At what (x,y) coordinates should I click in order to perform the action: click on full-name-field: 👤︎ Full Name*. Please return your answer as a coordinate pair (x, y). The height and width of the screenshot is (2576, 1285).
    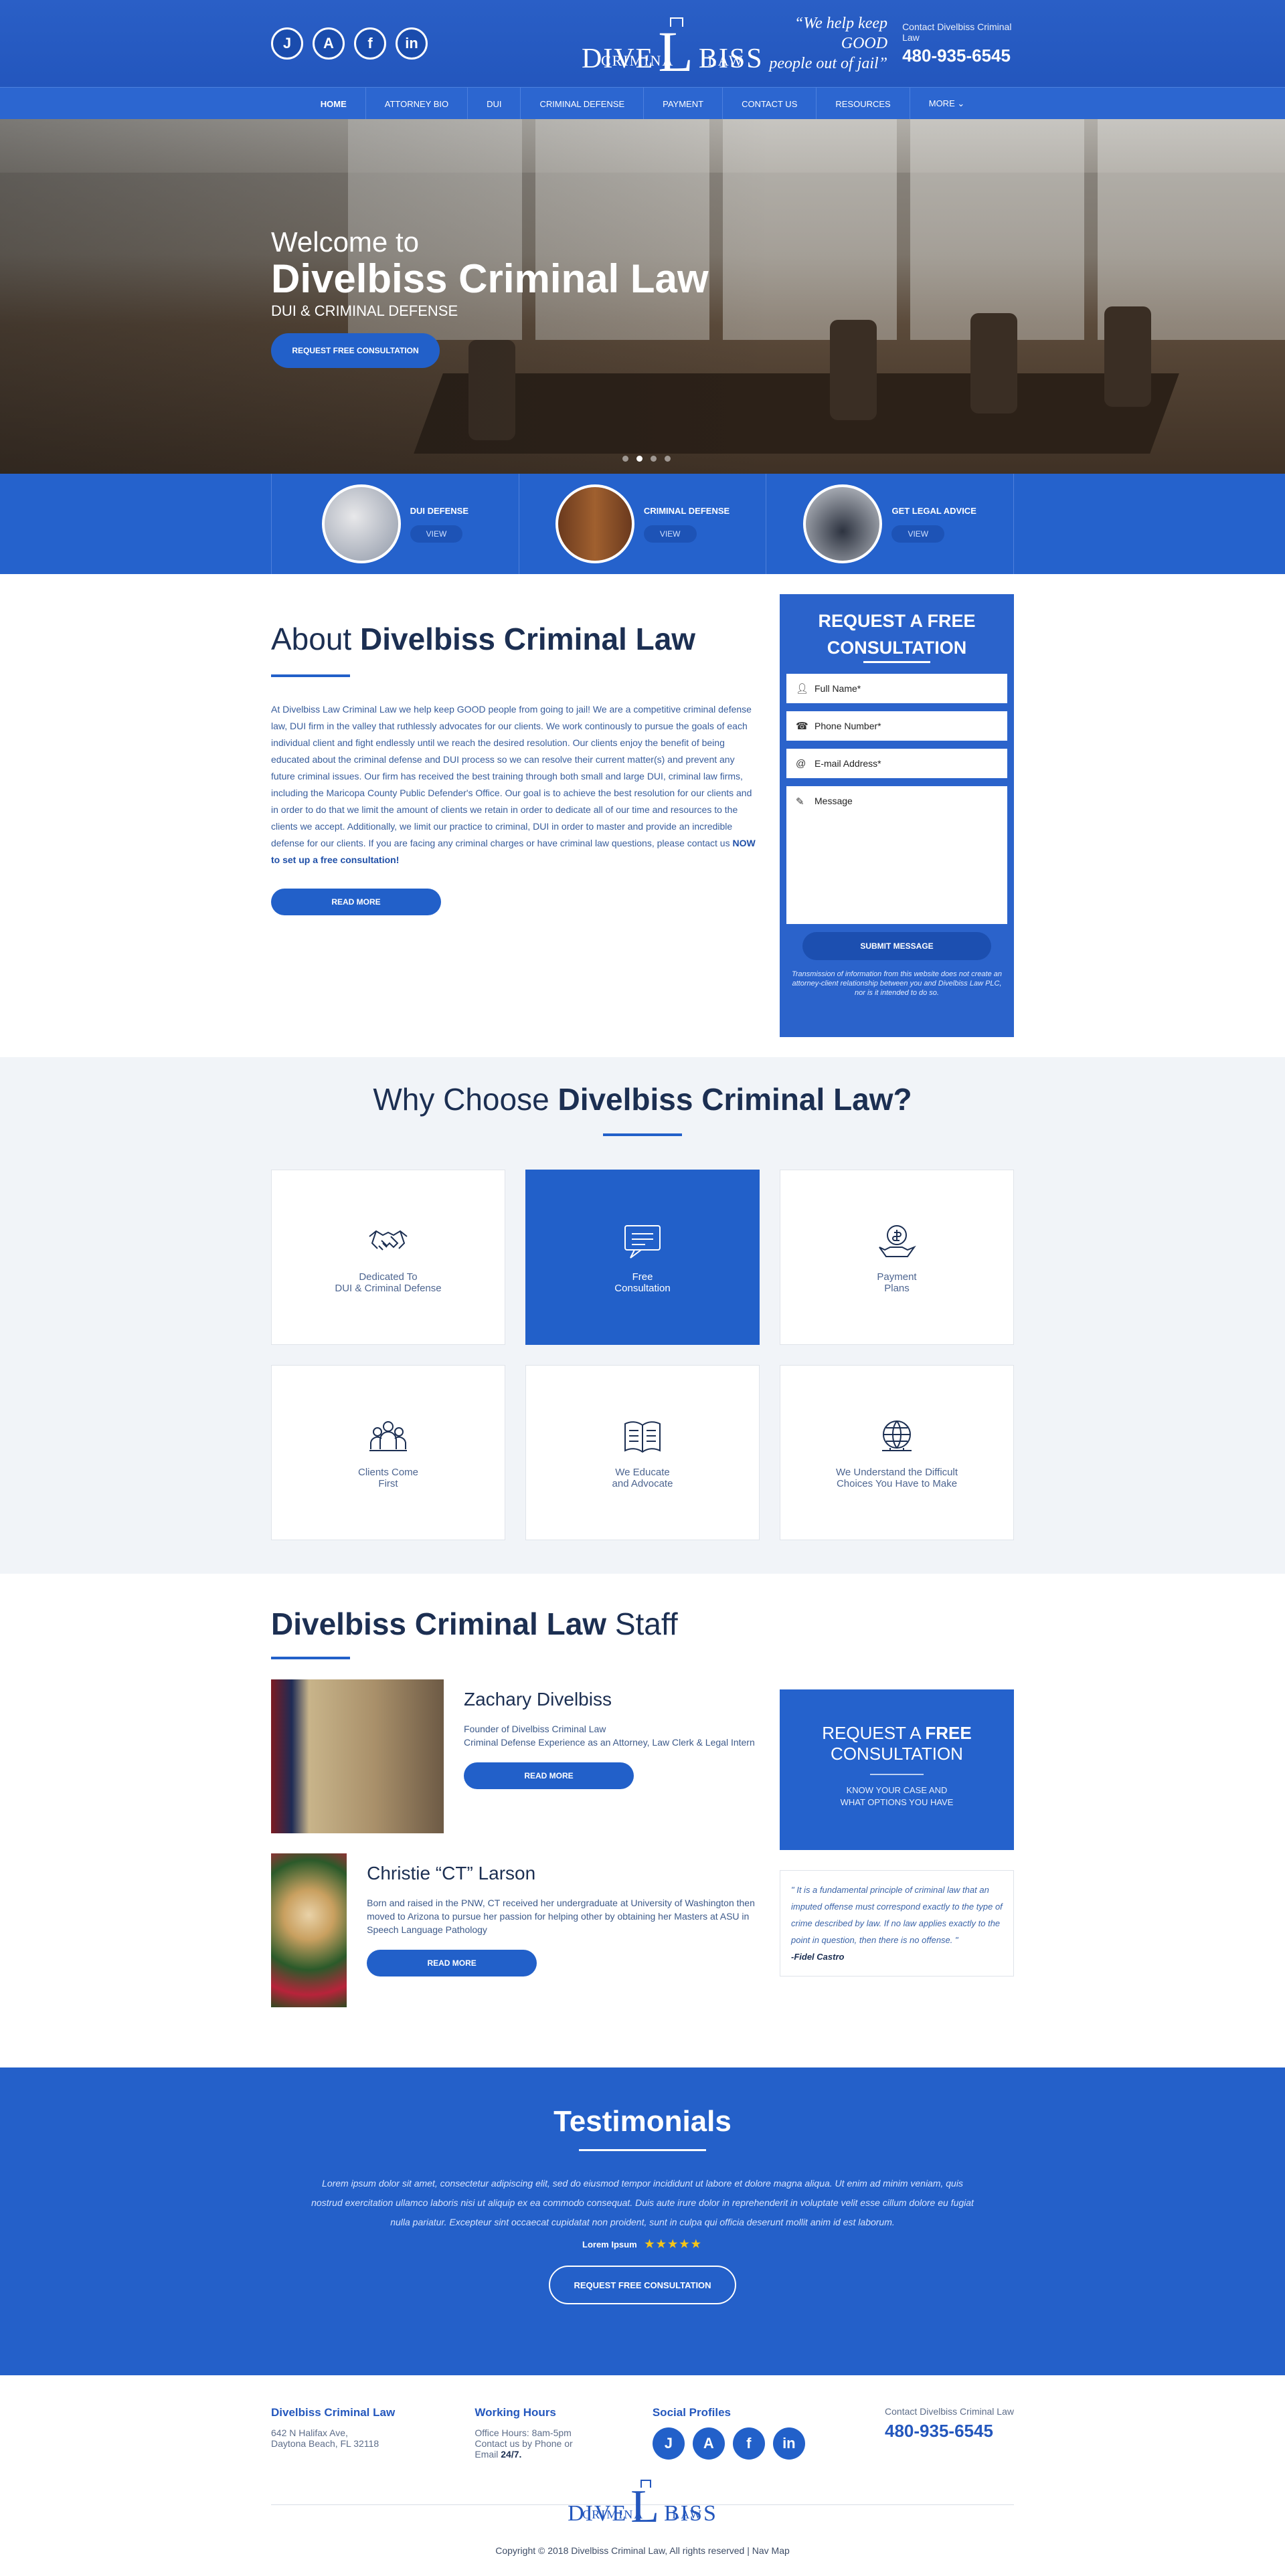
    Looking at the image, I should click on (897, 688).